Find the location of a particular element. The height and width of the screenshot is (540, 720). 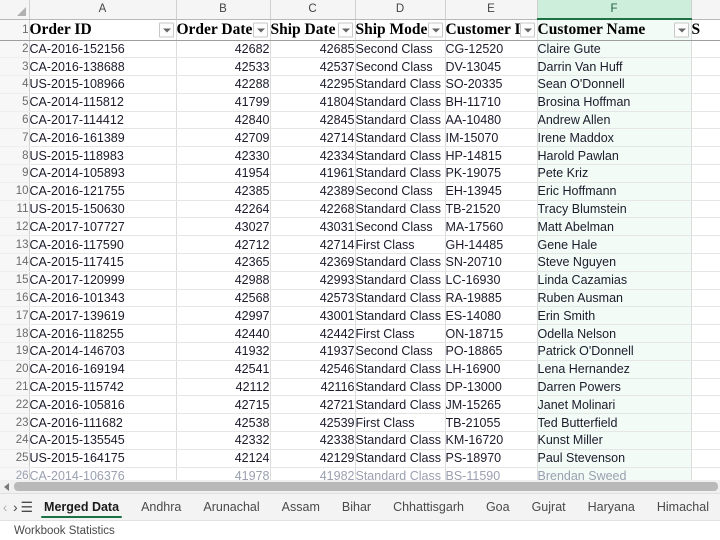

cell-customer-id: SO-20335 is located at coordinates (491, 84).